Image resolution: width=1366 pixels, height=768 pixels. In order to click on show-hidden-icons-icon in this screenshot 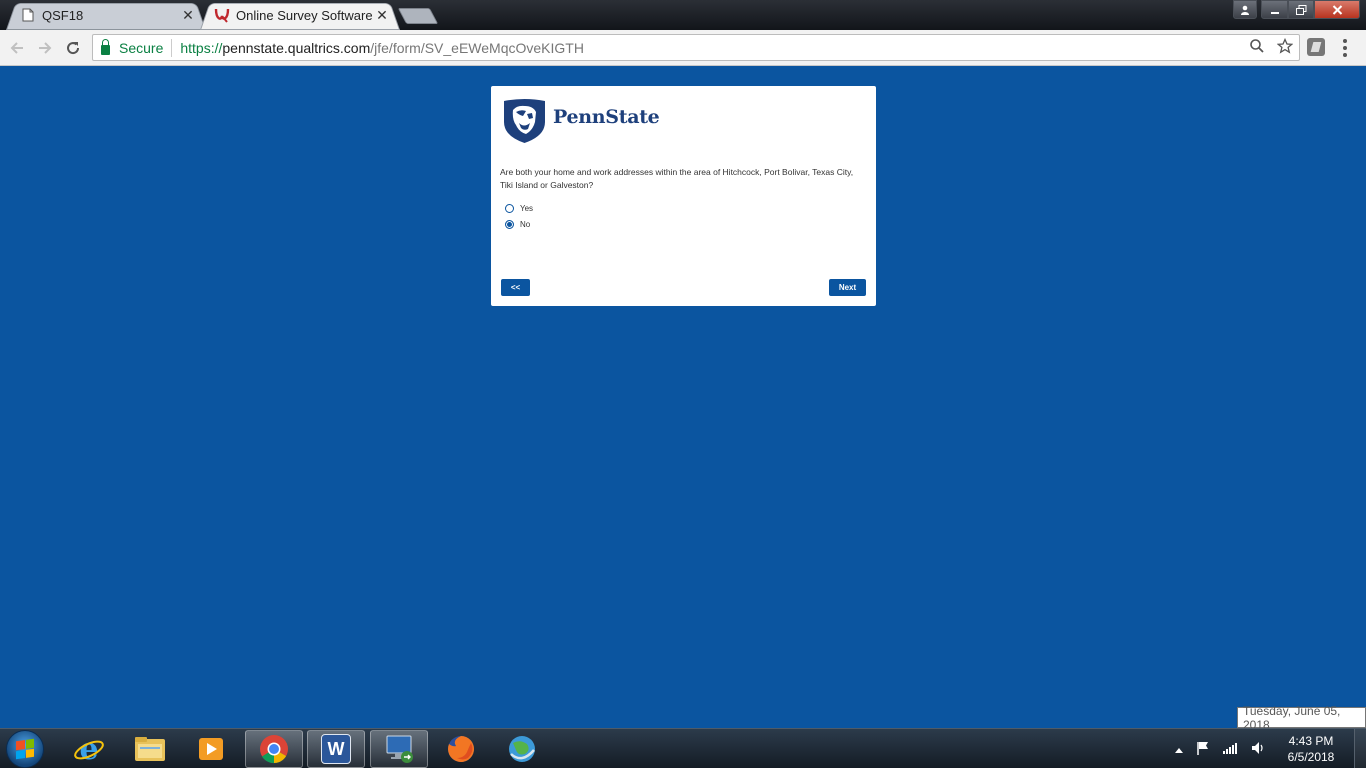, I will do `click(1179, 749)`.